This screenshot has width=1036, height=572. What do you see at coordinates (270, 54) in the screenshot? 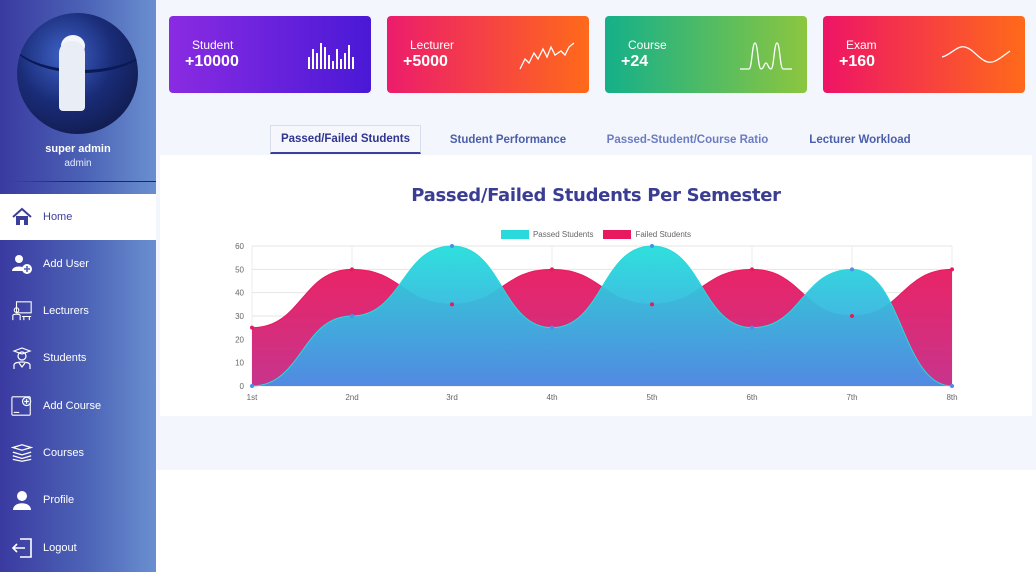
I see `stat-card-student: Student +10000` at bounding box center [270, 54].